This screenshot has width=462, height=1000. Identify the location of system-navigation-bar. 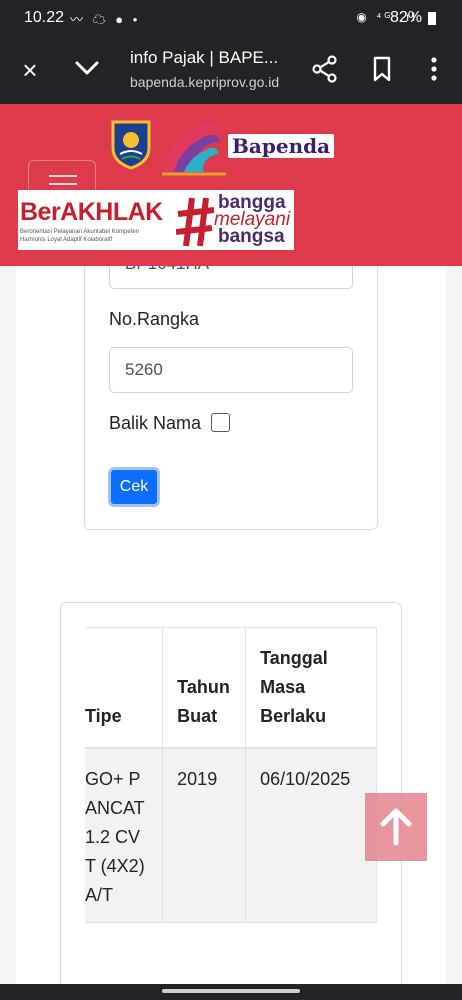
(231, 992).